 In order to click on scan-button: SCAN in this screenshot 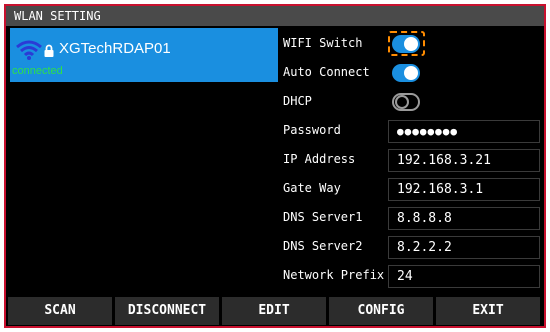, I will do `click(60, 311)`.